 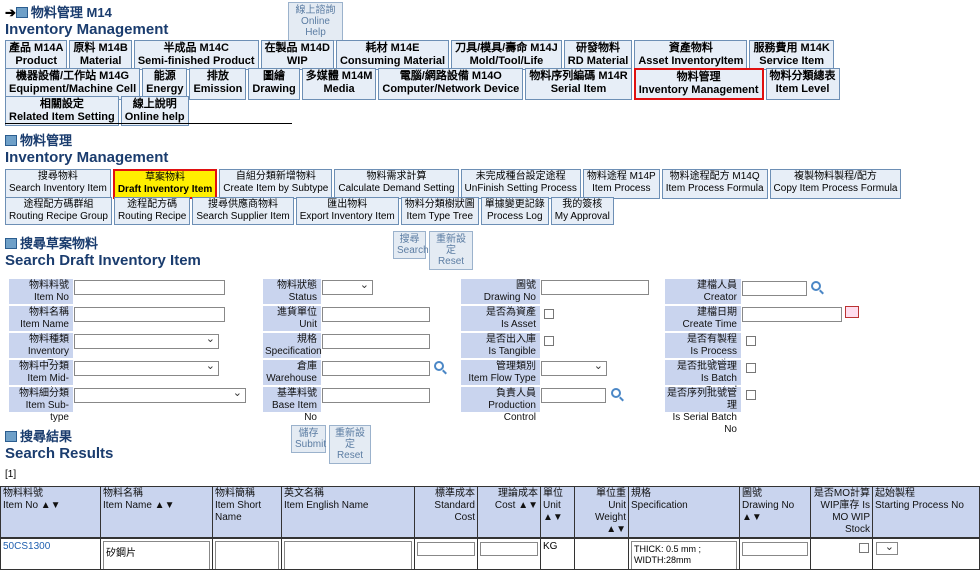 What do you see at coordinates (601, 512) in the screenshot?
I see `col-unit-weight: 單位重 Unit Weight ▲▼` at bounding box center [601, 512].